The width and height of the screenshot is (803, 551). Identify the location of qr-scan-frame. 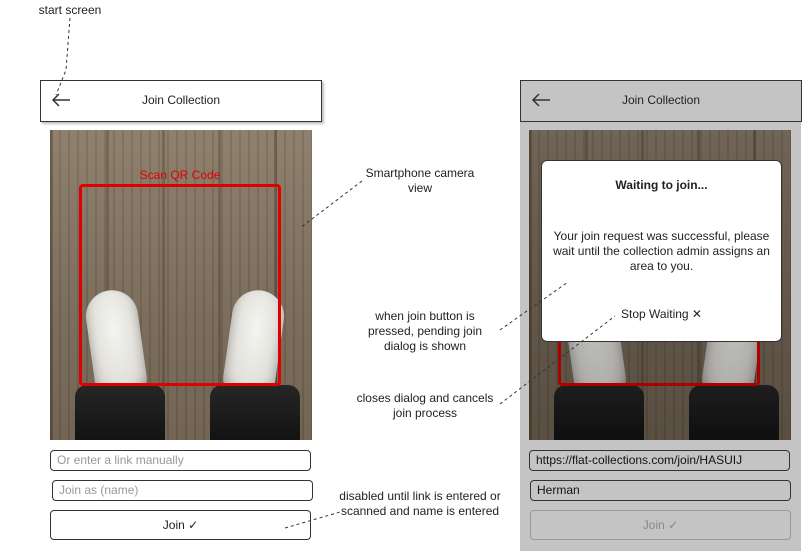
(180, 285).